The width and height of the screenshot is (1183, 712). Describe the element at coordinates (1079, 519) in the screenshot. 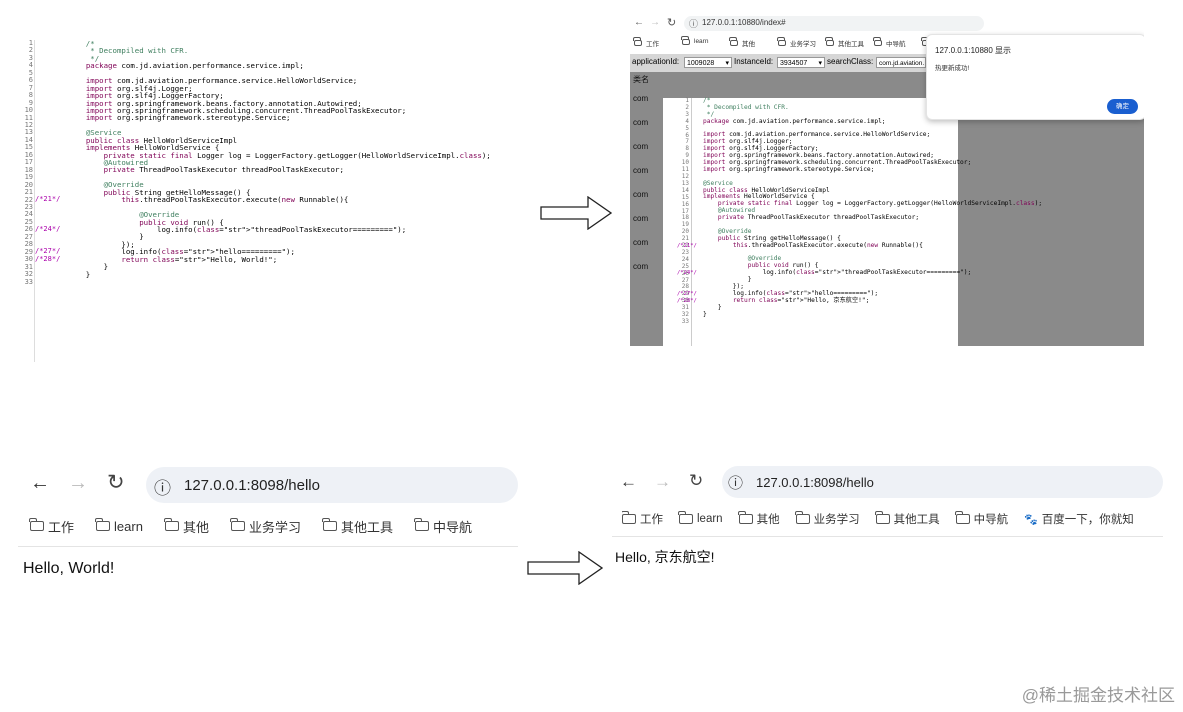

I see `bookmark-item-baidu: 🐾 百度一下，你就知` at that location.